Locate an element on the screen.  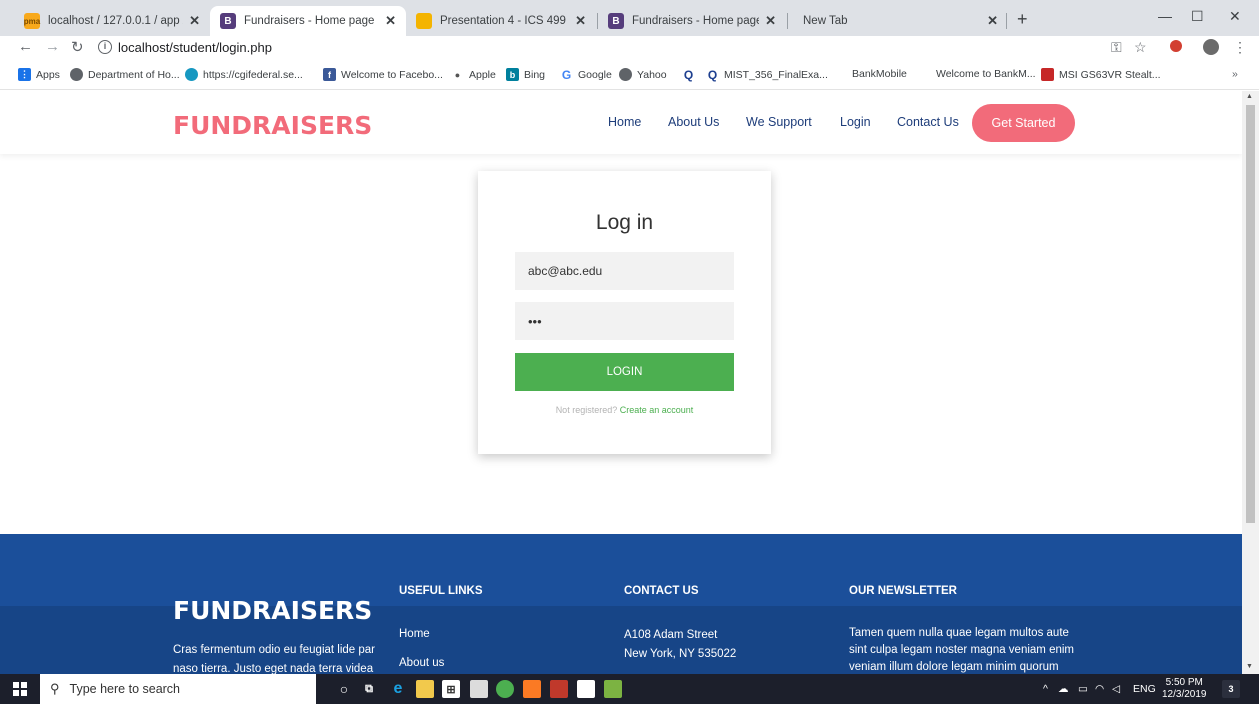
footer-link-home: Home is located at coordinates (414, 634).